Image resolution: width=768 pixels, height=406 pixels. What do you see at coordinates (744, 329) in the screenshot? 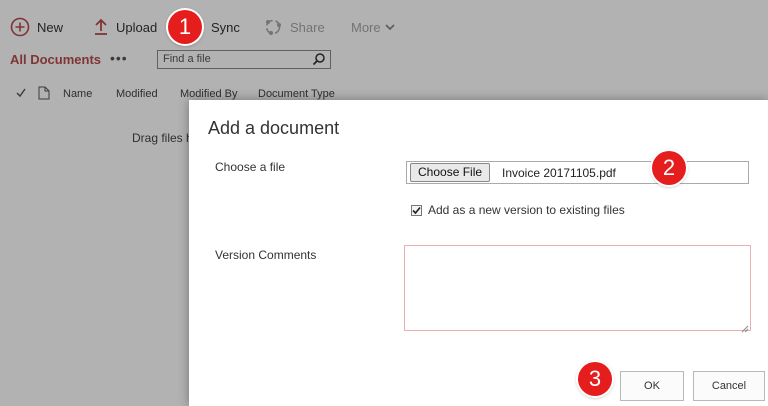
I see `resize-grip-icon` at bounding box center [744, 329].